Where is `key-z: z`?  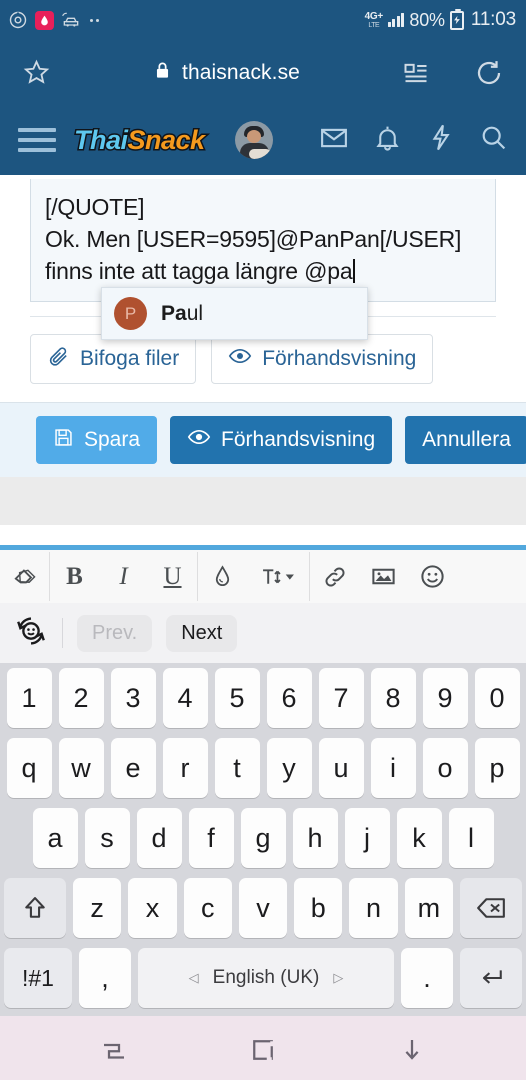 key-z: z is located at coordinates (97, 908).